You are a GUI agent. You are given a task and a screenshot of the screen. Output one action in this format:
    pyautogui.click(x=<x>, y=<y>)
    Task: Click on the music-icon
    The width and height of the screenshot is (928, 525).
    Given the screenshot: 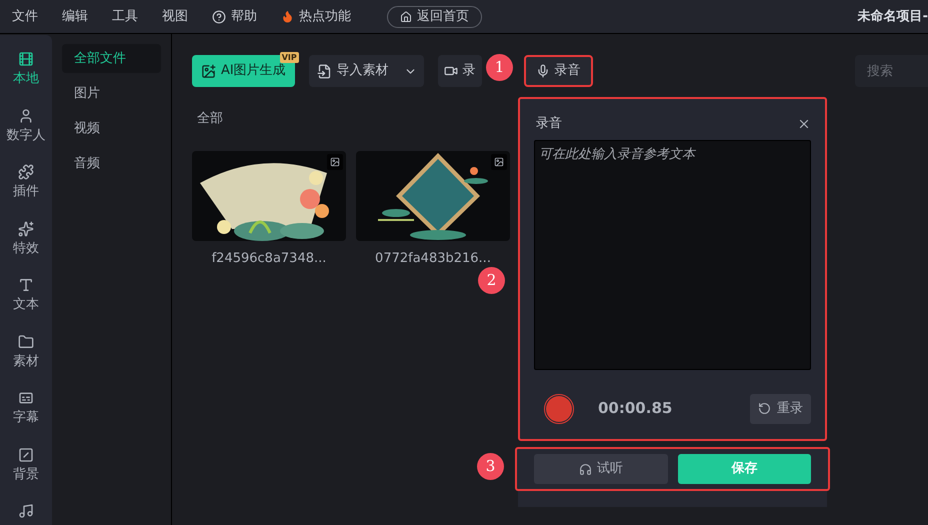 What is the action you would take?
    pyautogui.click(x=26, y=511)
    